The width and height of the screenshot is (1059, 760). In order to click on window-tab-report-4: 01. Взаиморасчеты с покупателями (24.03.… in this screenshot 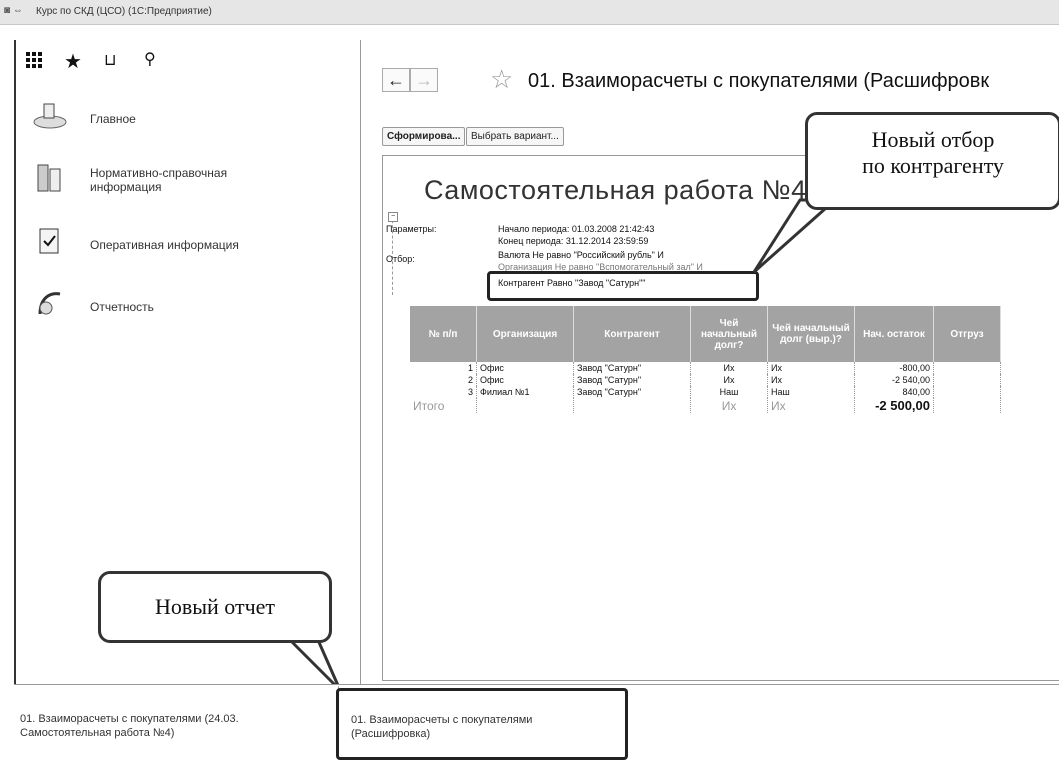, I will do `click(180, 726)`.